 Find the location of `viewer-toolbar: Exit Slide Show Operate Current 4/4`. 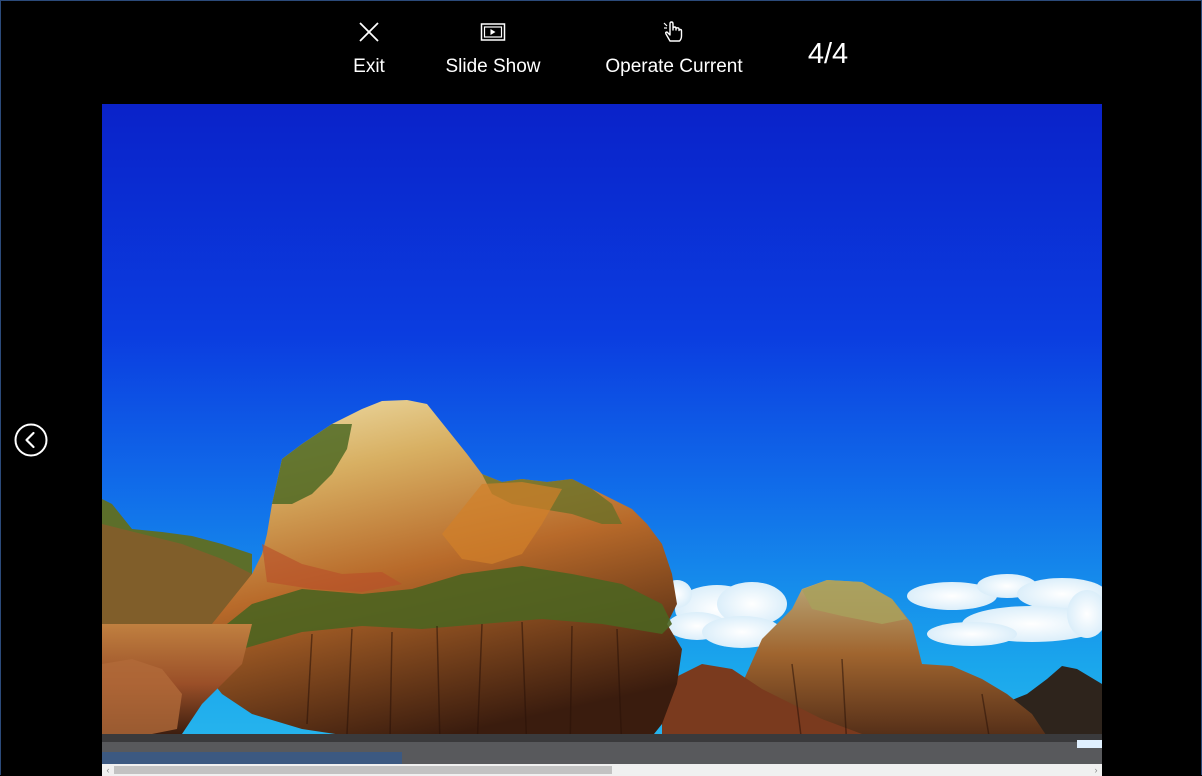

viewer-toolbar: Exit Slide Show Operate Current 4/4 is located at coordinates (601, 52).